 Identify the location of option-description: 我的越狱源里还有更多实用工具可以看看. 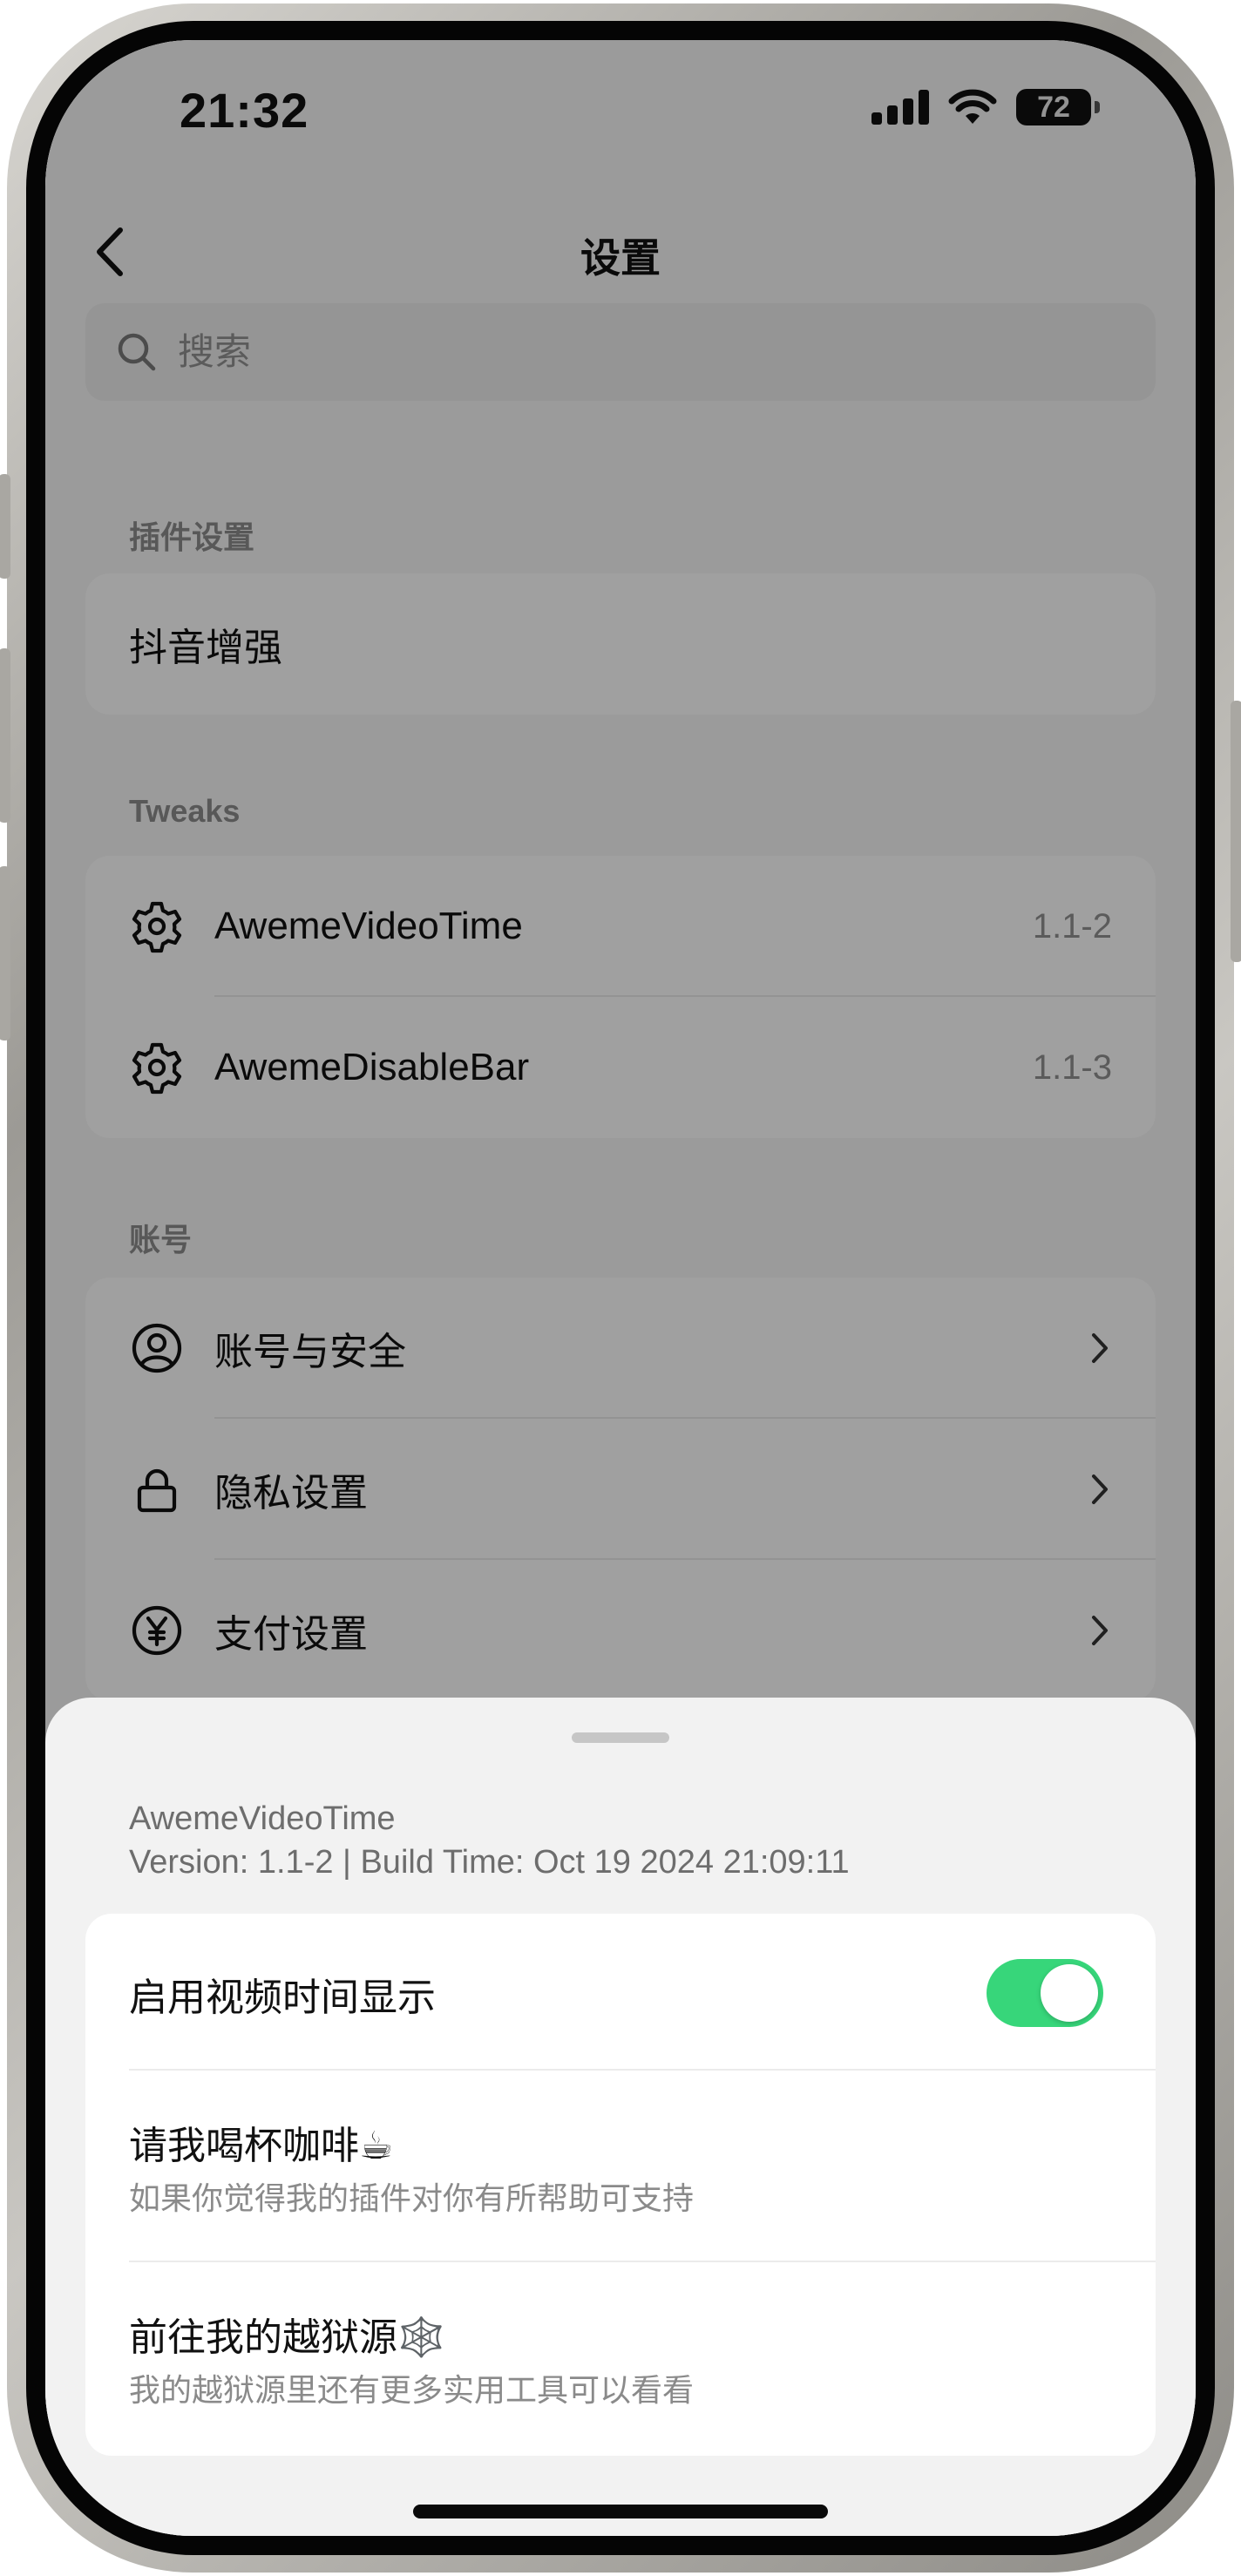
(412, 2390).